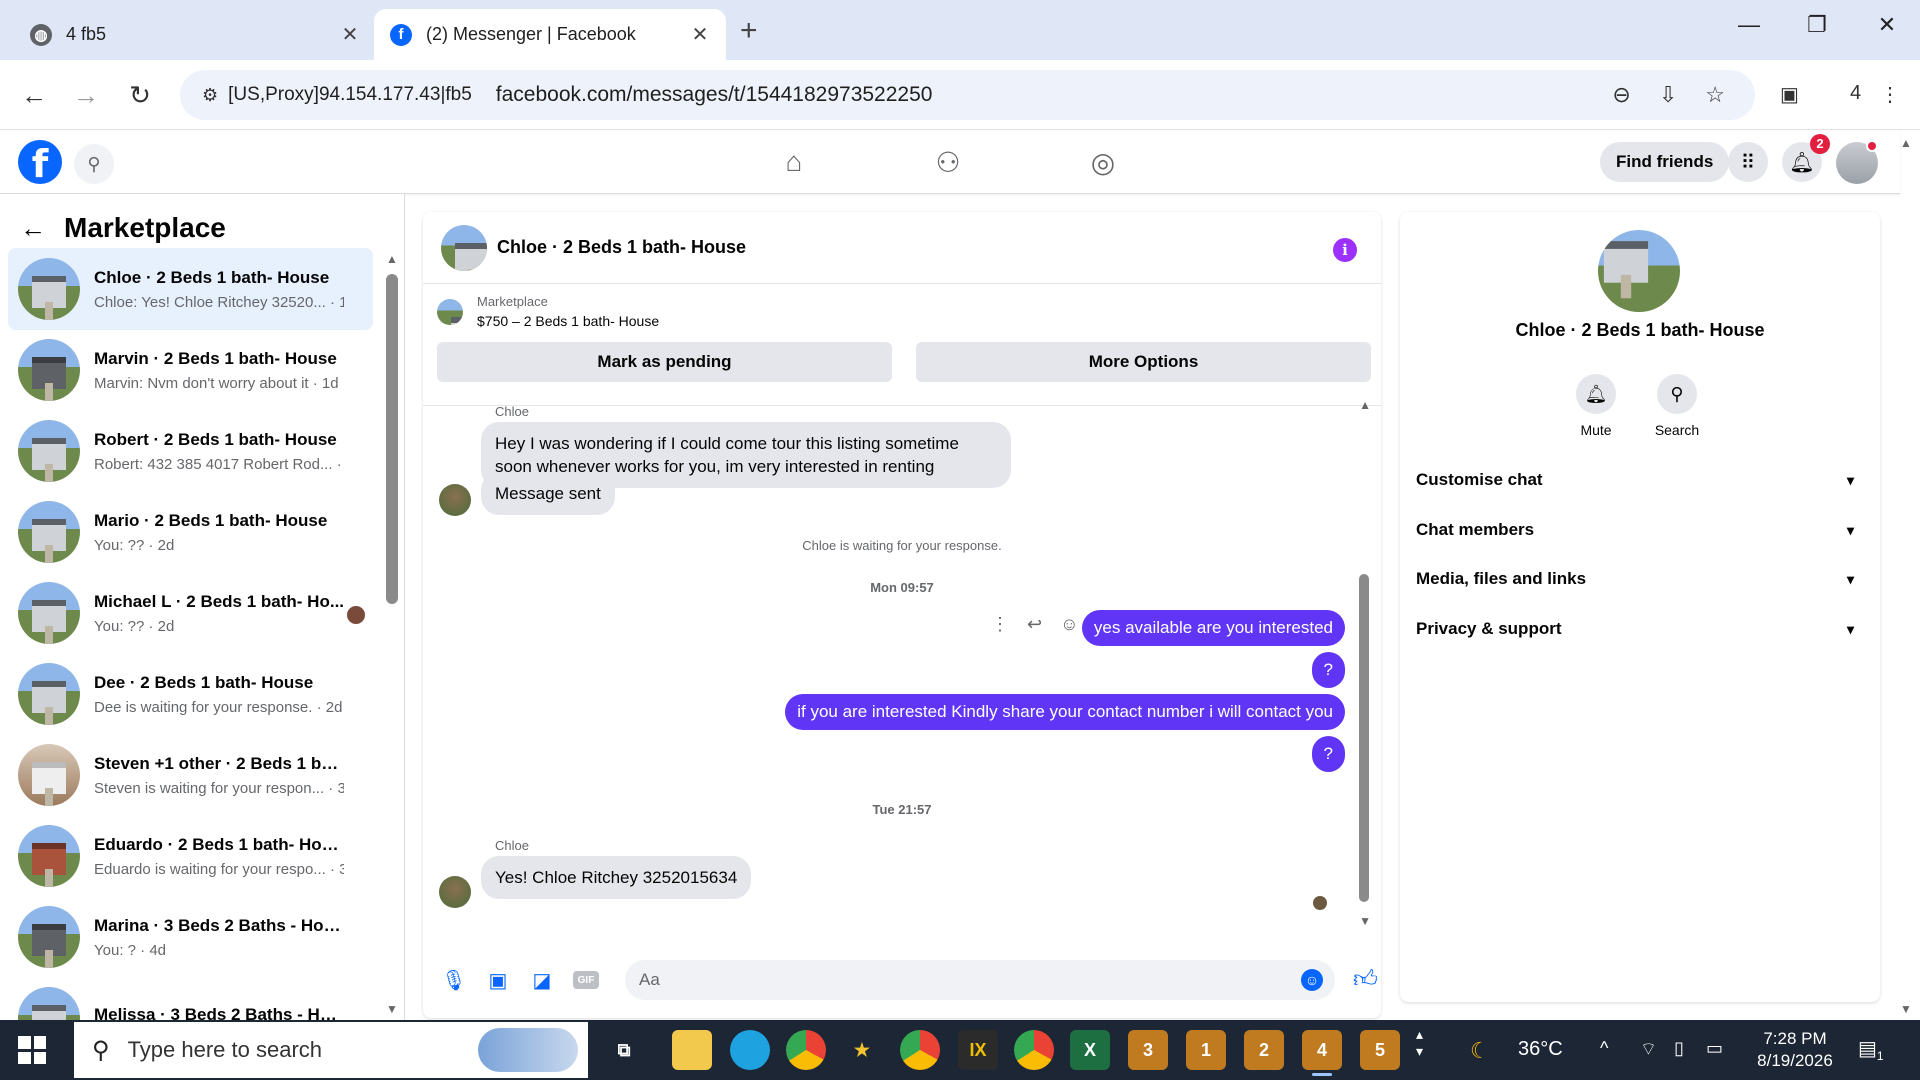 The width and height of the screenshot is (1920, 1080). I want to click on zoom-icon: ⊖, so click(1621, 95).